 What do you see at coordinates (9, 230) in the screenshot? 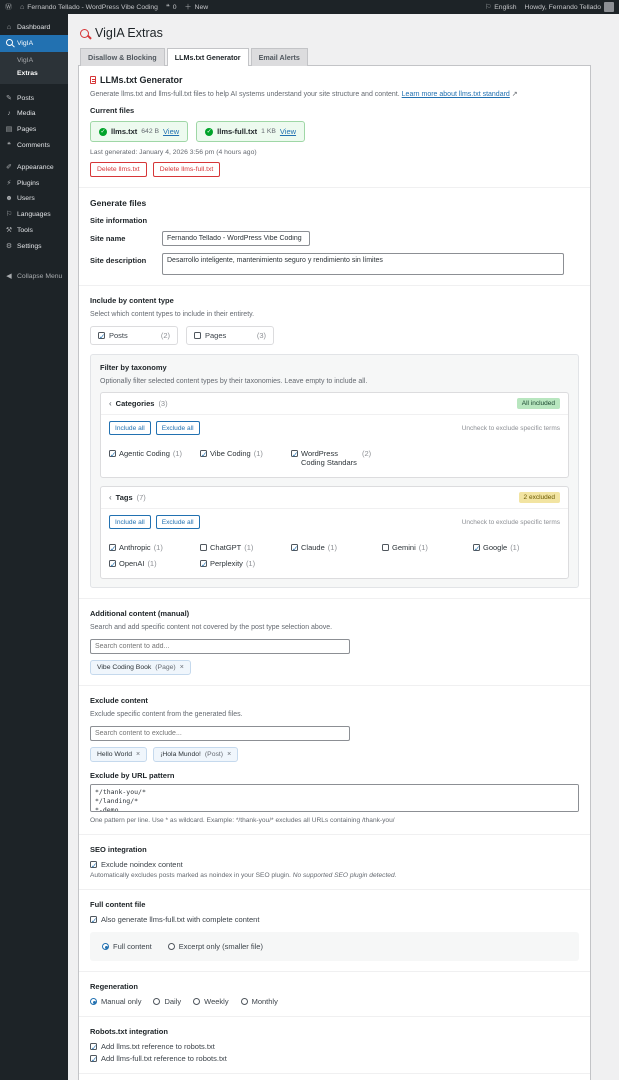
I see `tools-icon: ⚒` at bounding box center [9, 230].